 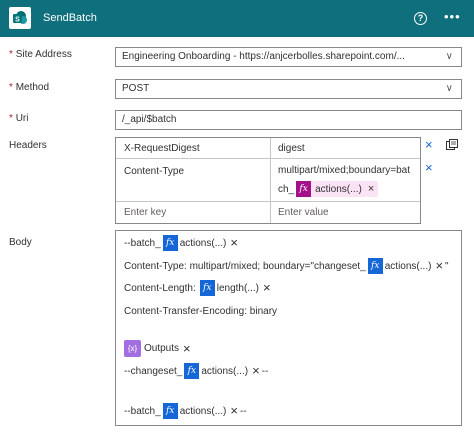 I want to click on body-line-1: --batch_ fx actions(...) ×, so click(x=181, y=243).